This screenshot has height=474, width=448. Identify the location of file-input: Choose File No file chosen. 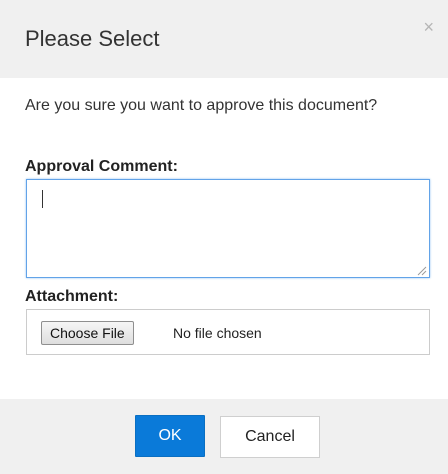
(228, 332).